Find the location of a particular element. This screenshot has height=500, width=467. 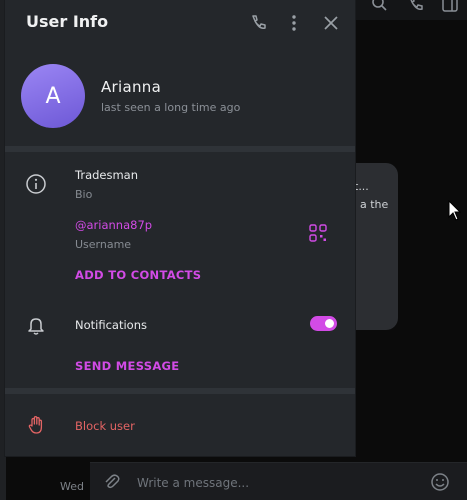

add-to-contacts-button: ADD TO CONTACTS is located at coordinates (138, 275).